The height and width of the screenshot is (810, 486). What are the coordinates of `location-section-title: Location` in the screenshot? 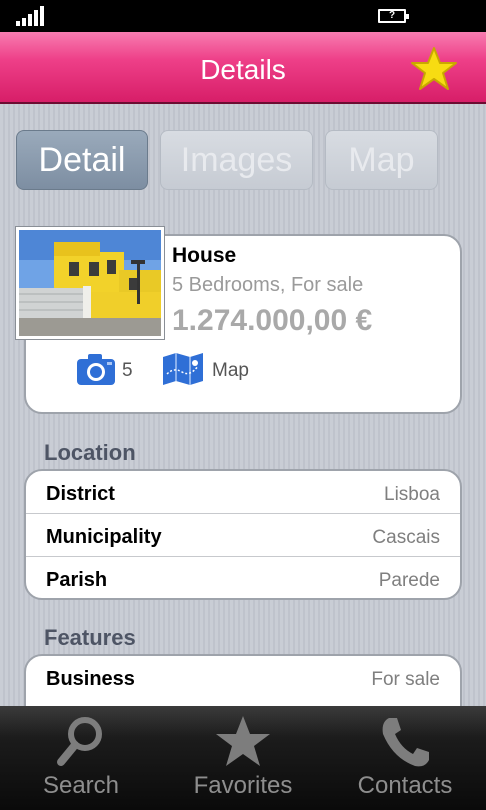 It's located at (90, 452).